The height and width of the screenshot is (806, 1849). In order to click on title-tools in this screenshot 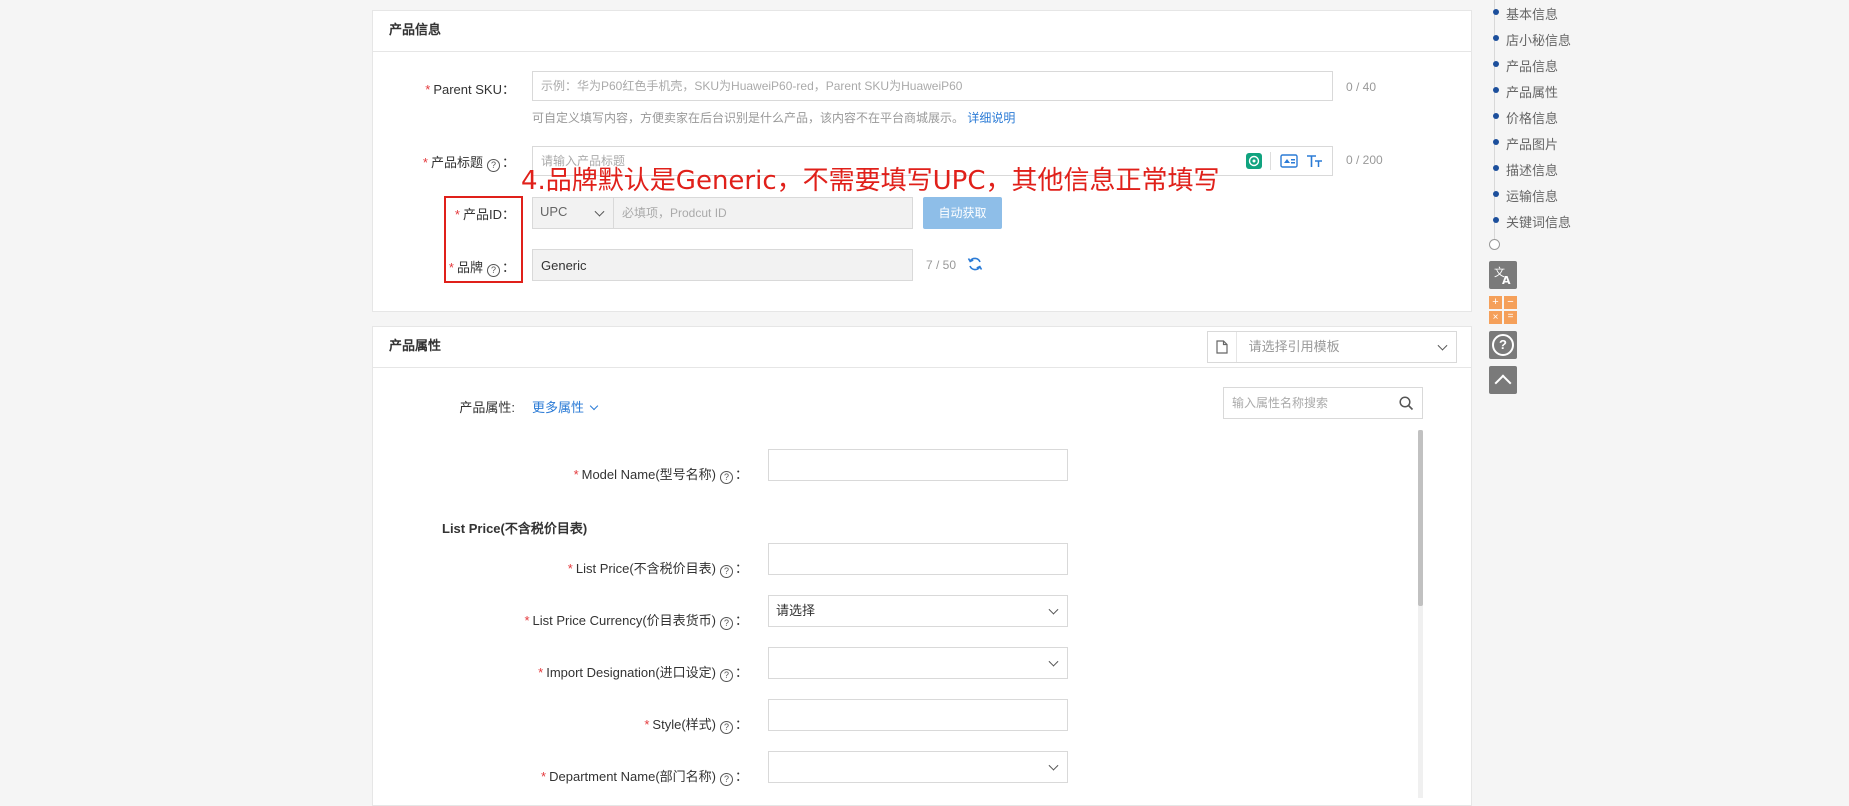, I will do `click(1286, 161)`.